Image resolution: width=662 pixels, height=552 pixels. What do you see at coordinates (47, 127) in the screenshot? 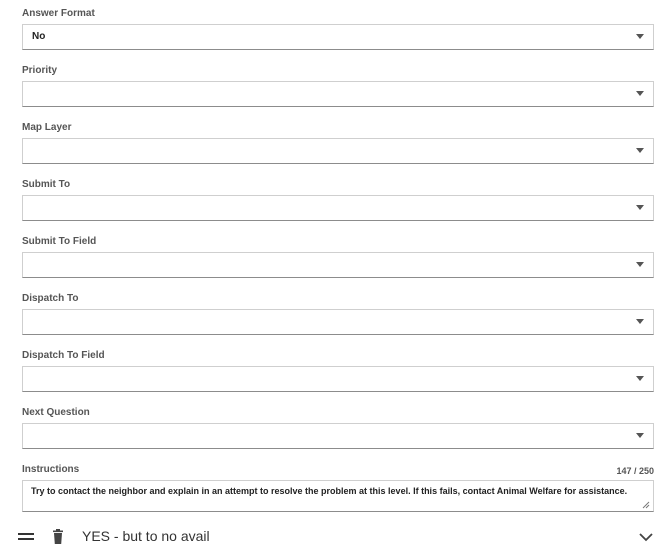
I see `map-layer-label: Map Layer` at bounding box center [47, 127].